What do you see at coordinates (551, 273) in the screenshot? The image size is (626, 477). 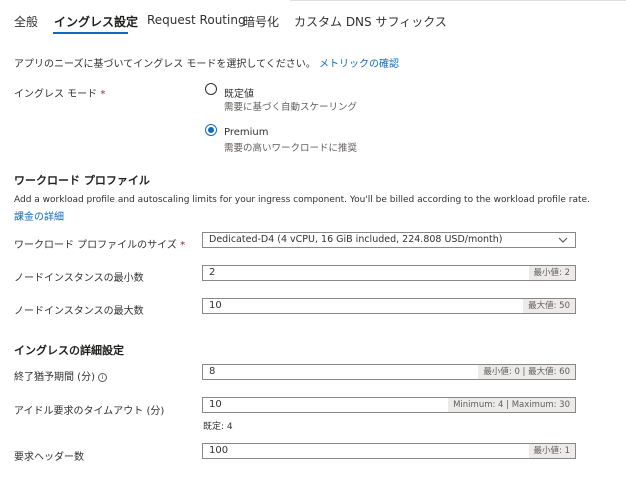 I see `min-nodes-hint: 最小値: 2` at bounding box center [551, 273].